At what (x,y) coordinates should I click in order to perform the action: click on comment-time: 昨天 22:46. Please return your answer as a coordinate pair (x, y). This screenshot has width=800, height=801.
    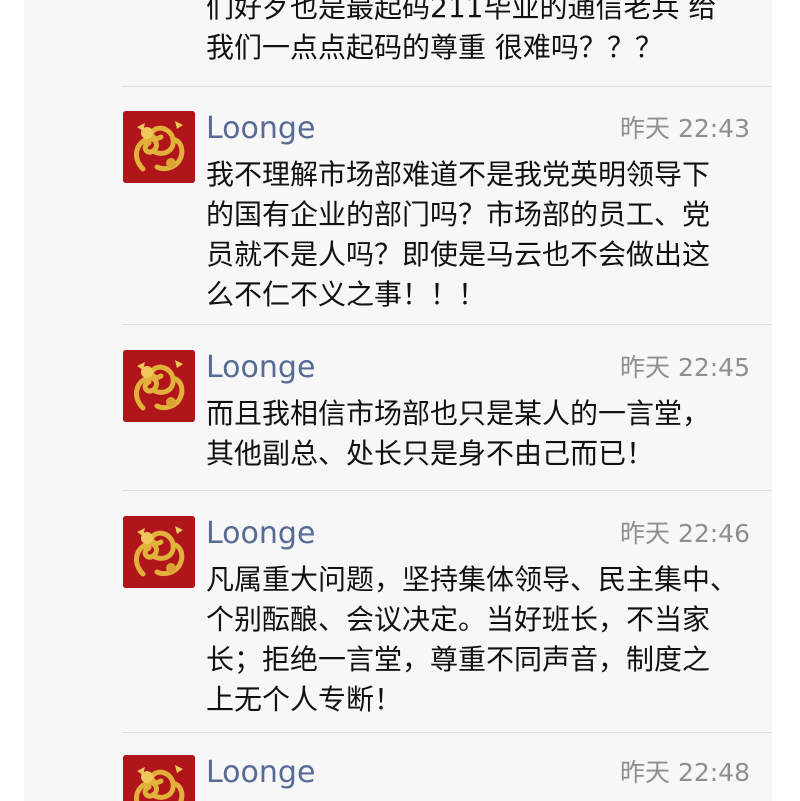
    Looking at the image, I should click on (685, 533).